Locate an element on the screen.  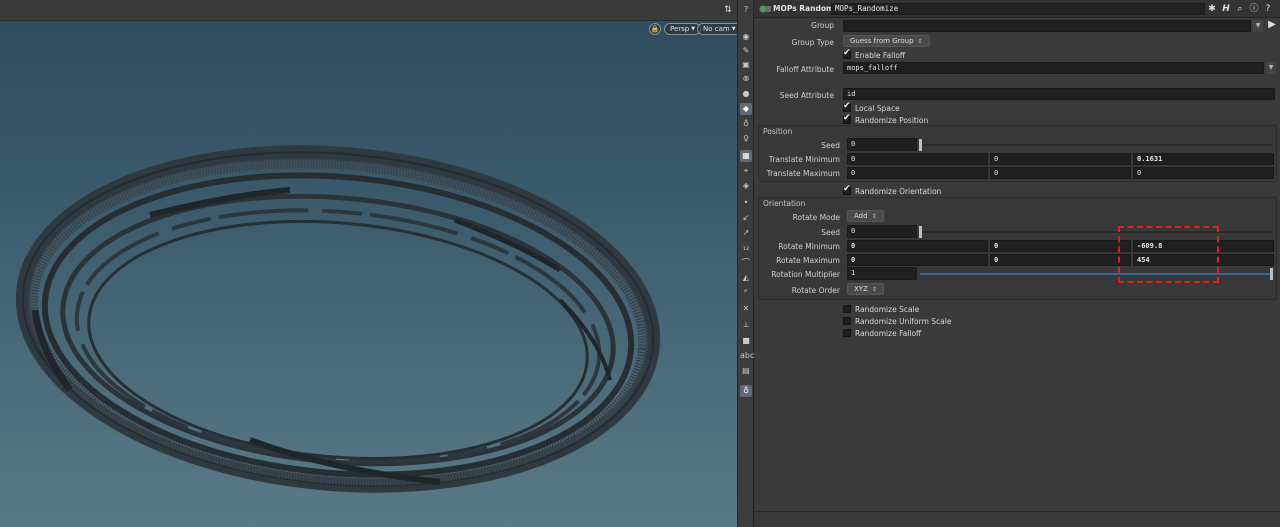
seed-attribute-label: Seed Attribute is located at coordinates (806, 95).